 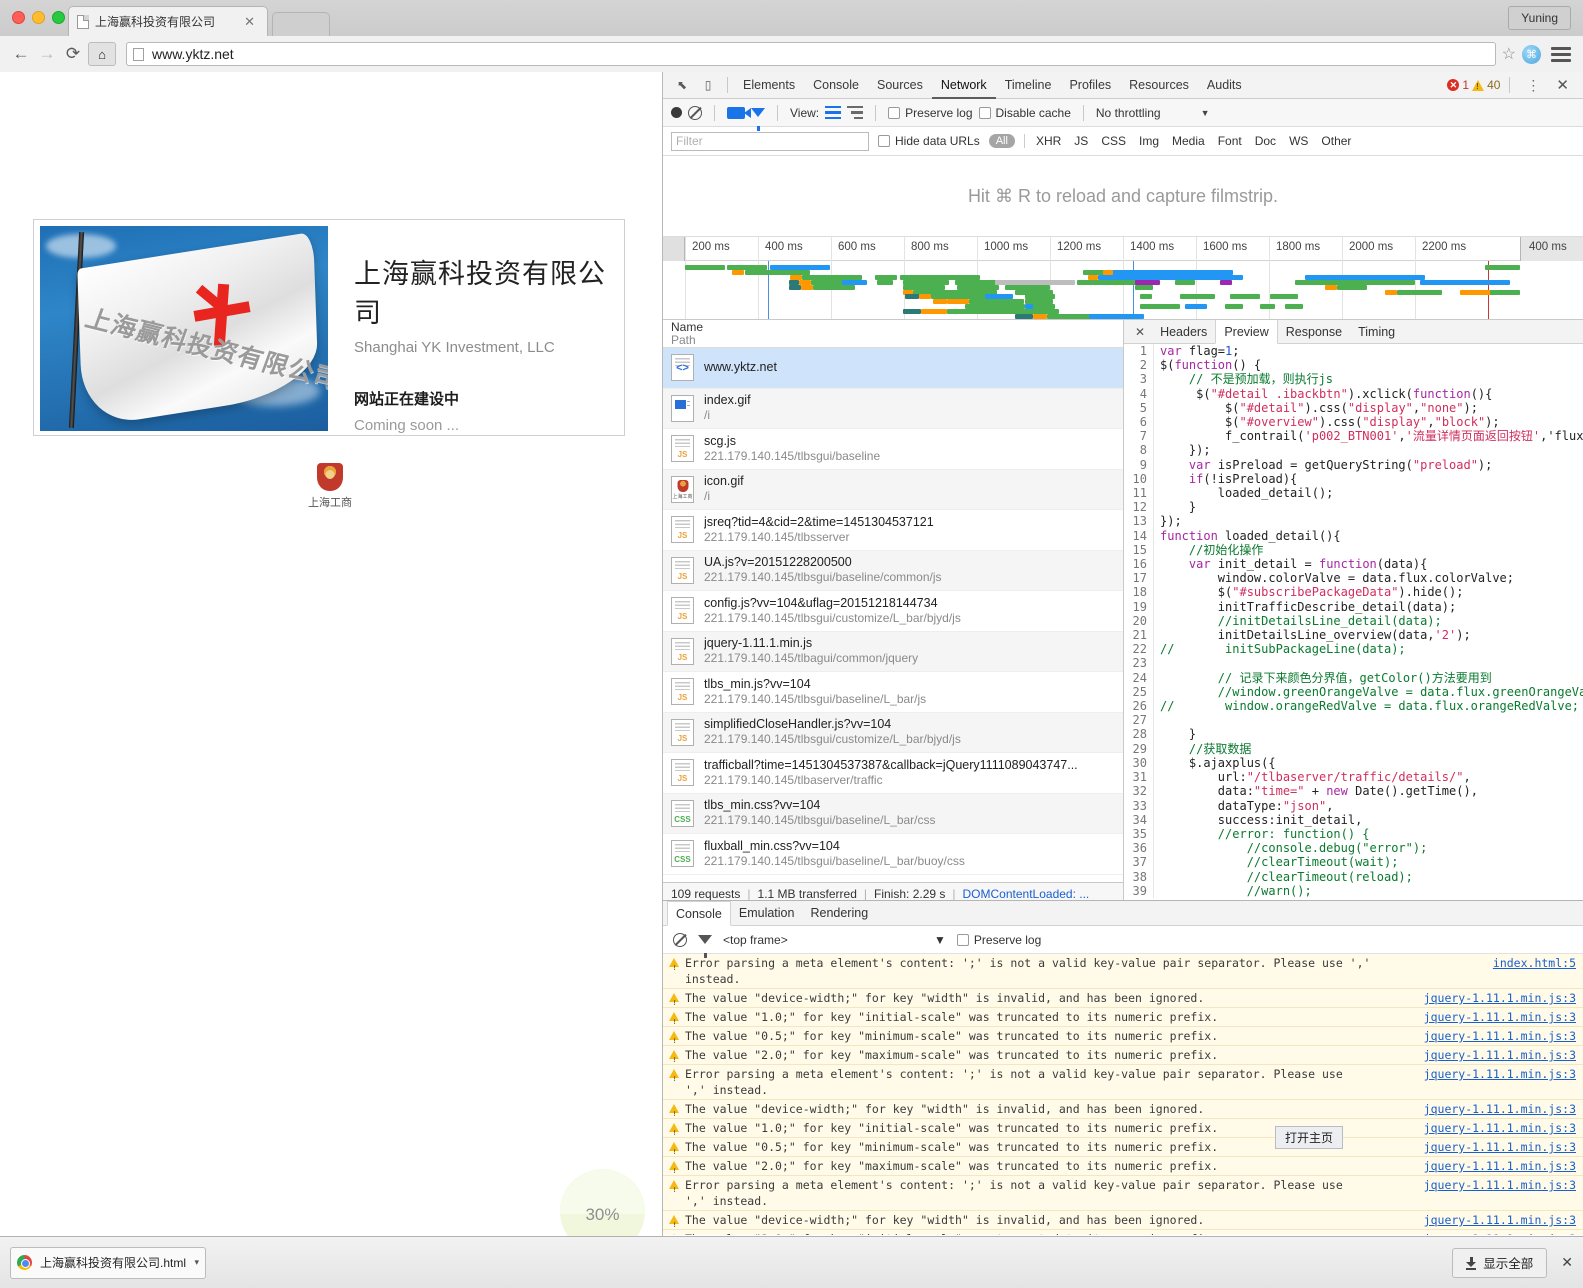 I want to click on tab-elements: Elements, so click(x=769, y=85).